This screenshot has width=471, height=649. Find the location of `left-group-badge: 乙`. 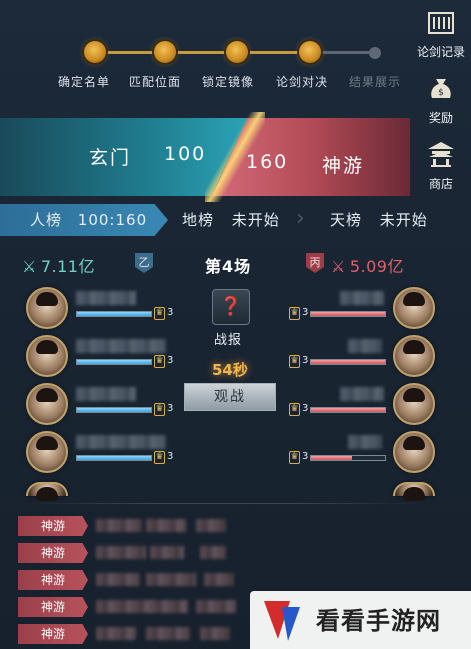

left-group-badge: 乙 is located at coordinates (144, 263).